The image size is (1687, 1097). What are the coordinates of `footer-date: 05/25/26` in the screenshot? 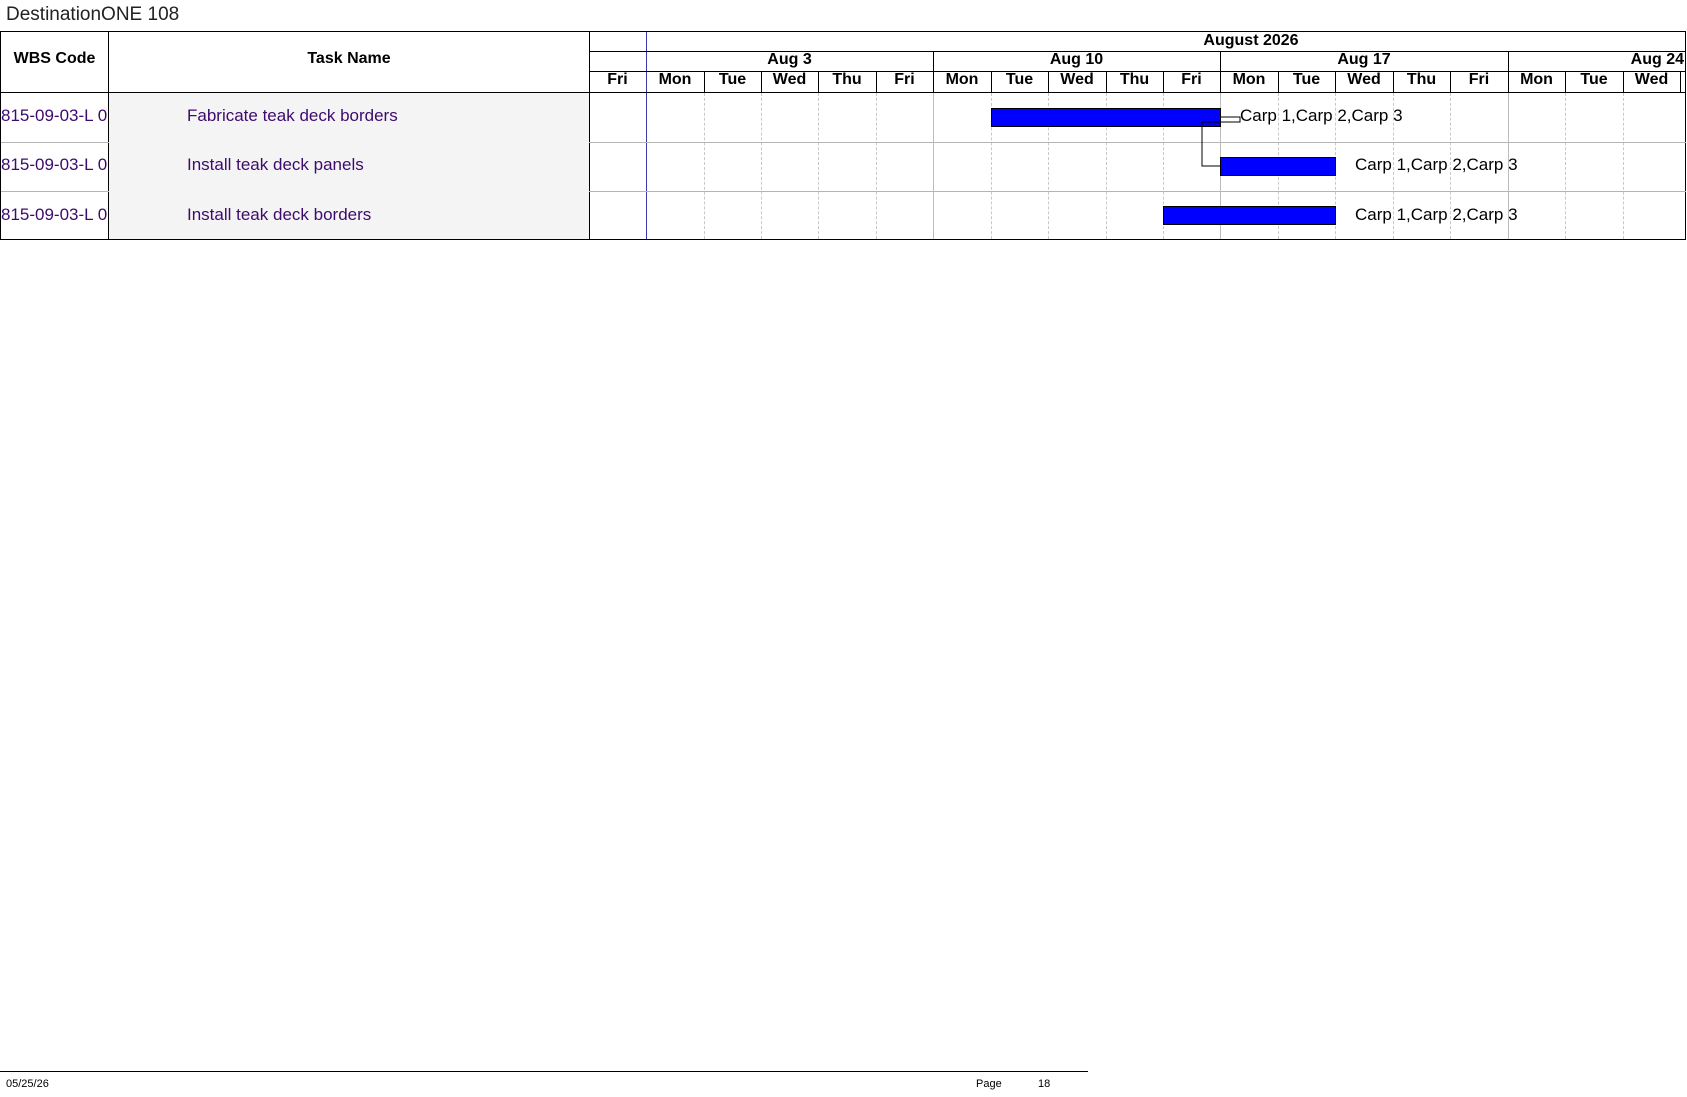 It's located at (27, 1084).